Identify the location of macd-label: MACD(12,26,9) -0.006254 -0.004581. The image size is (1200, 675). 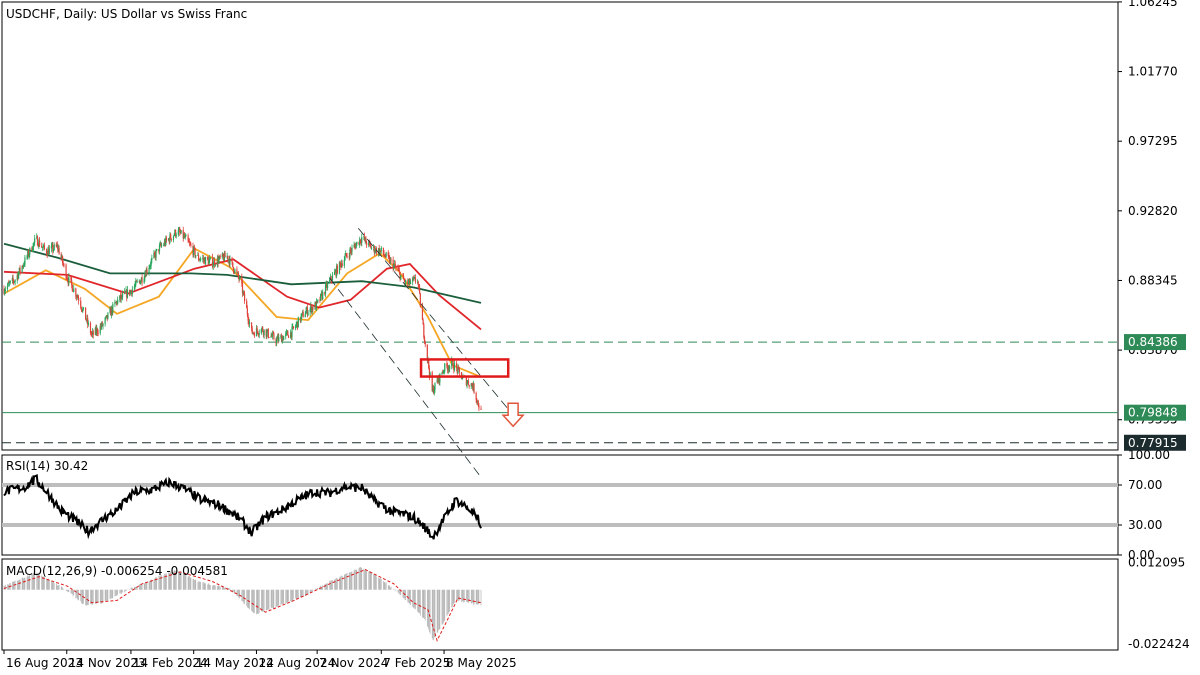
(117, 571).